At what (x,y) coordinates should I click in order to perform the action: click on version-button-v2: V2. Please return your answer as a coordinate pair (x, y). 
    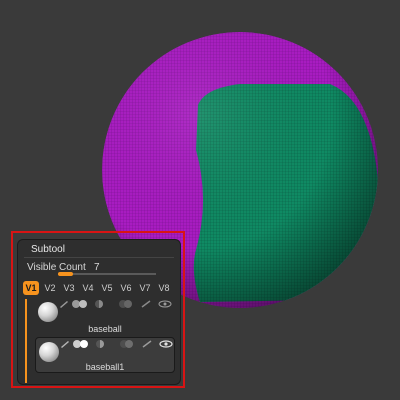
    Looking at the image, I should click on (50, 288).